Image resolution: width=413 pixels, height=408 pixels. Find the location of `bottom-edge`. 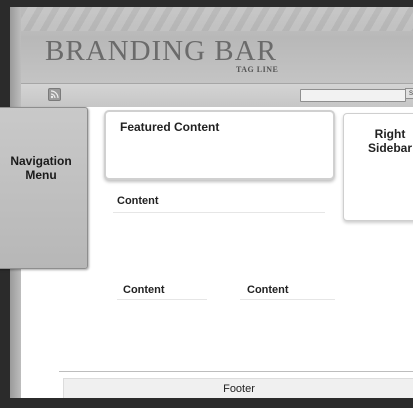

bottom-edge is located at coordinates (206, 403).